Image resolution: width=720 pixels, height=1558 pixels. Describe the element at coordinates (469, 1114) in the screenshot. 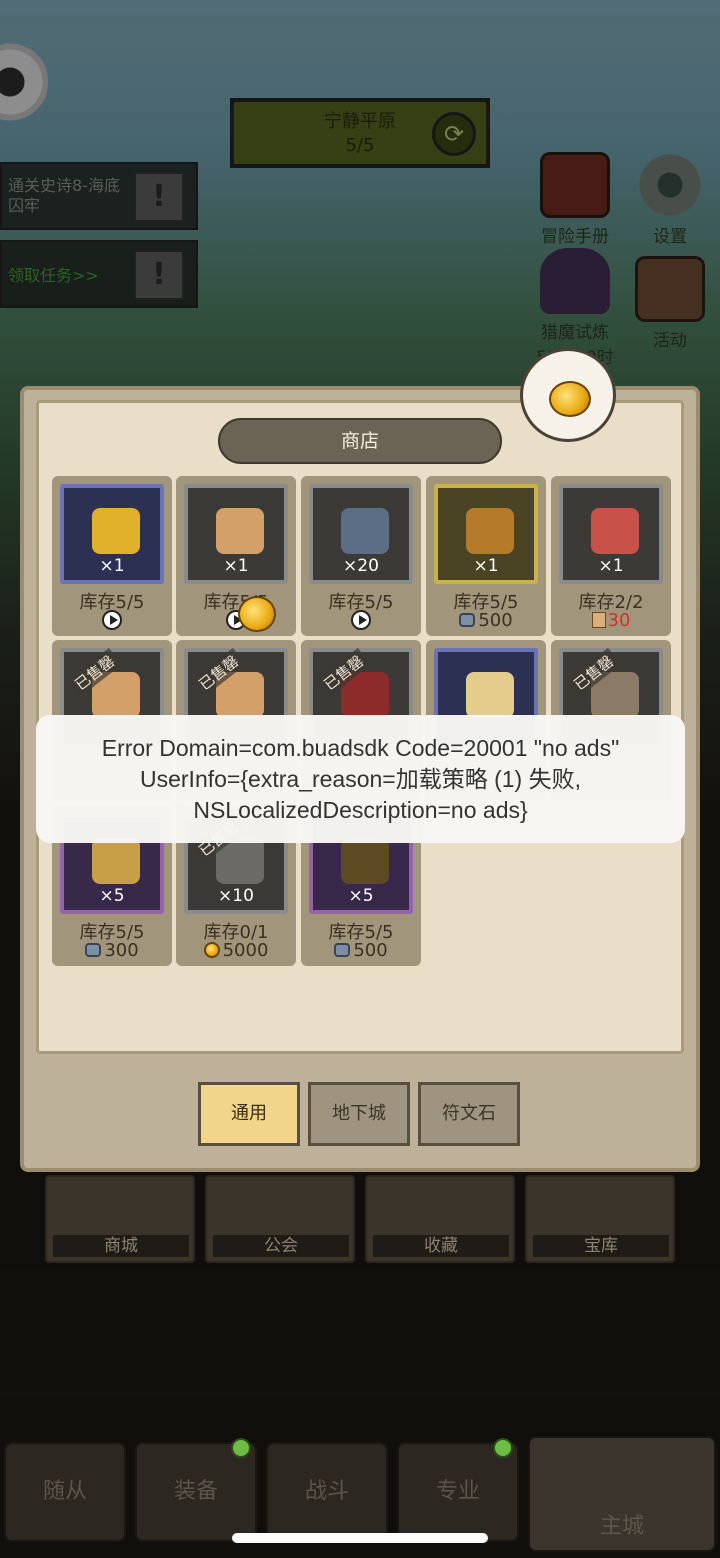

I see `tab-runestone: 符文石` at that location.